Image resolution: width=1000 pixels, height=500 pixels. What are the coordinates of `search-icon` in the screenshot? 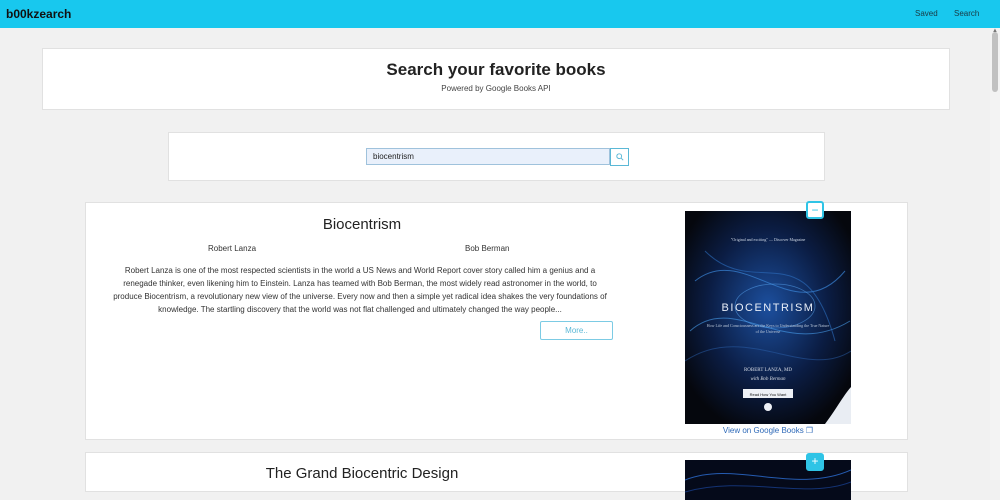 It's located at (619, 157).